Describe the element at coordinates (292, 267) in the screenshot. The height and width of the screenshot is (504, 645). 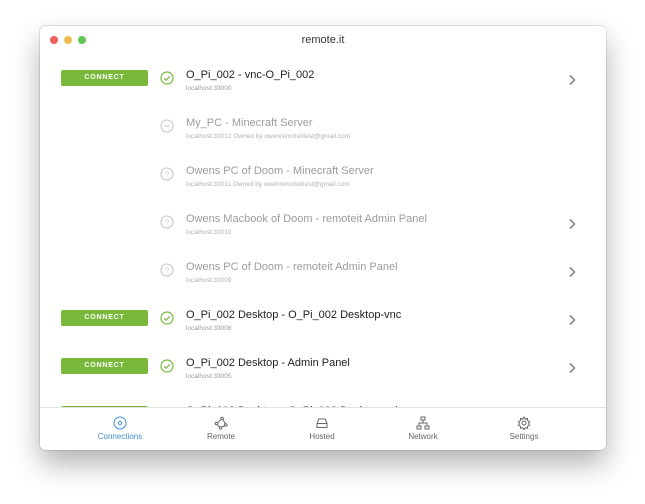
I see `service-name: Owens PC of Doom - remoteit Admin Panel` at that location.